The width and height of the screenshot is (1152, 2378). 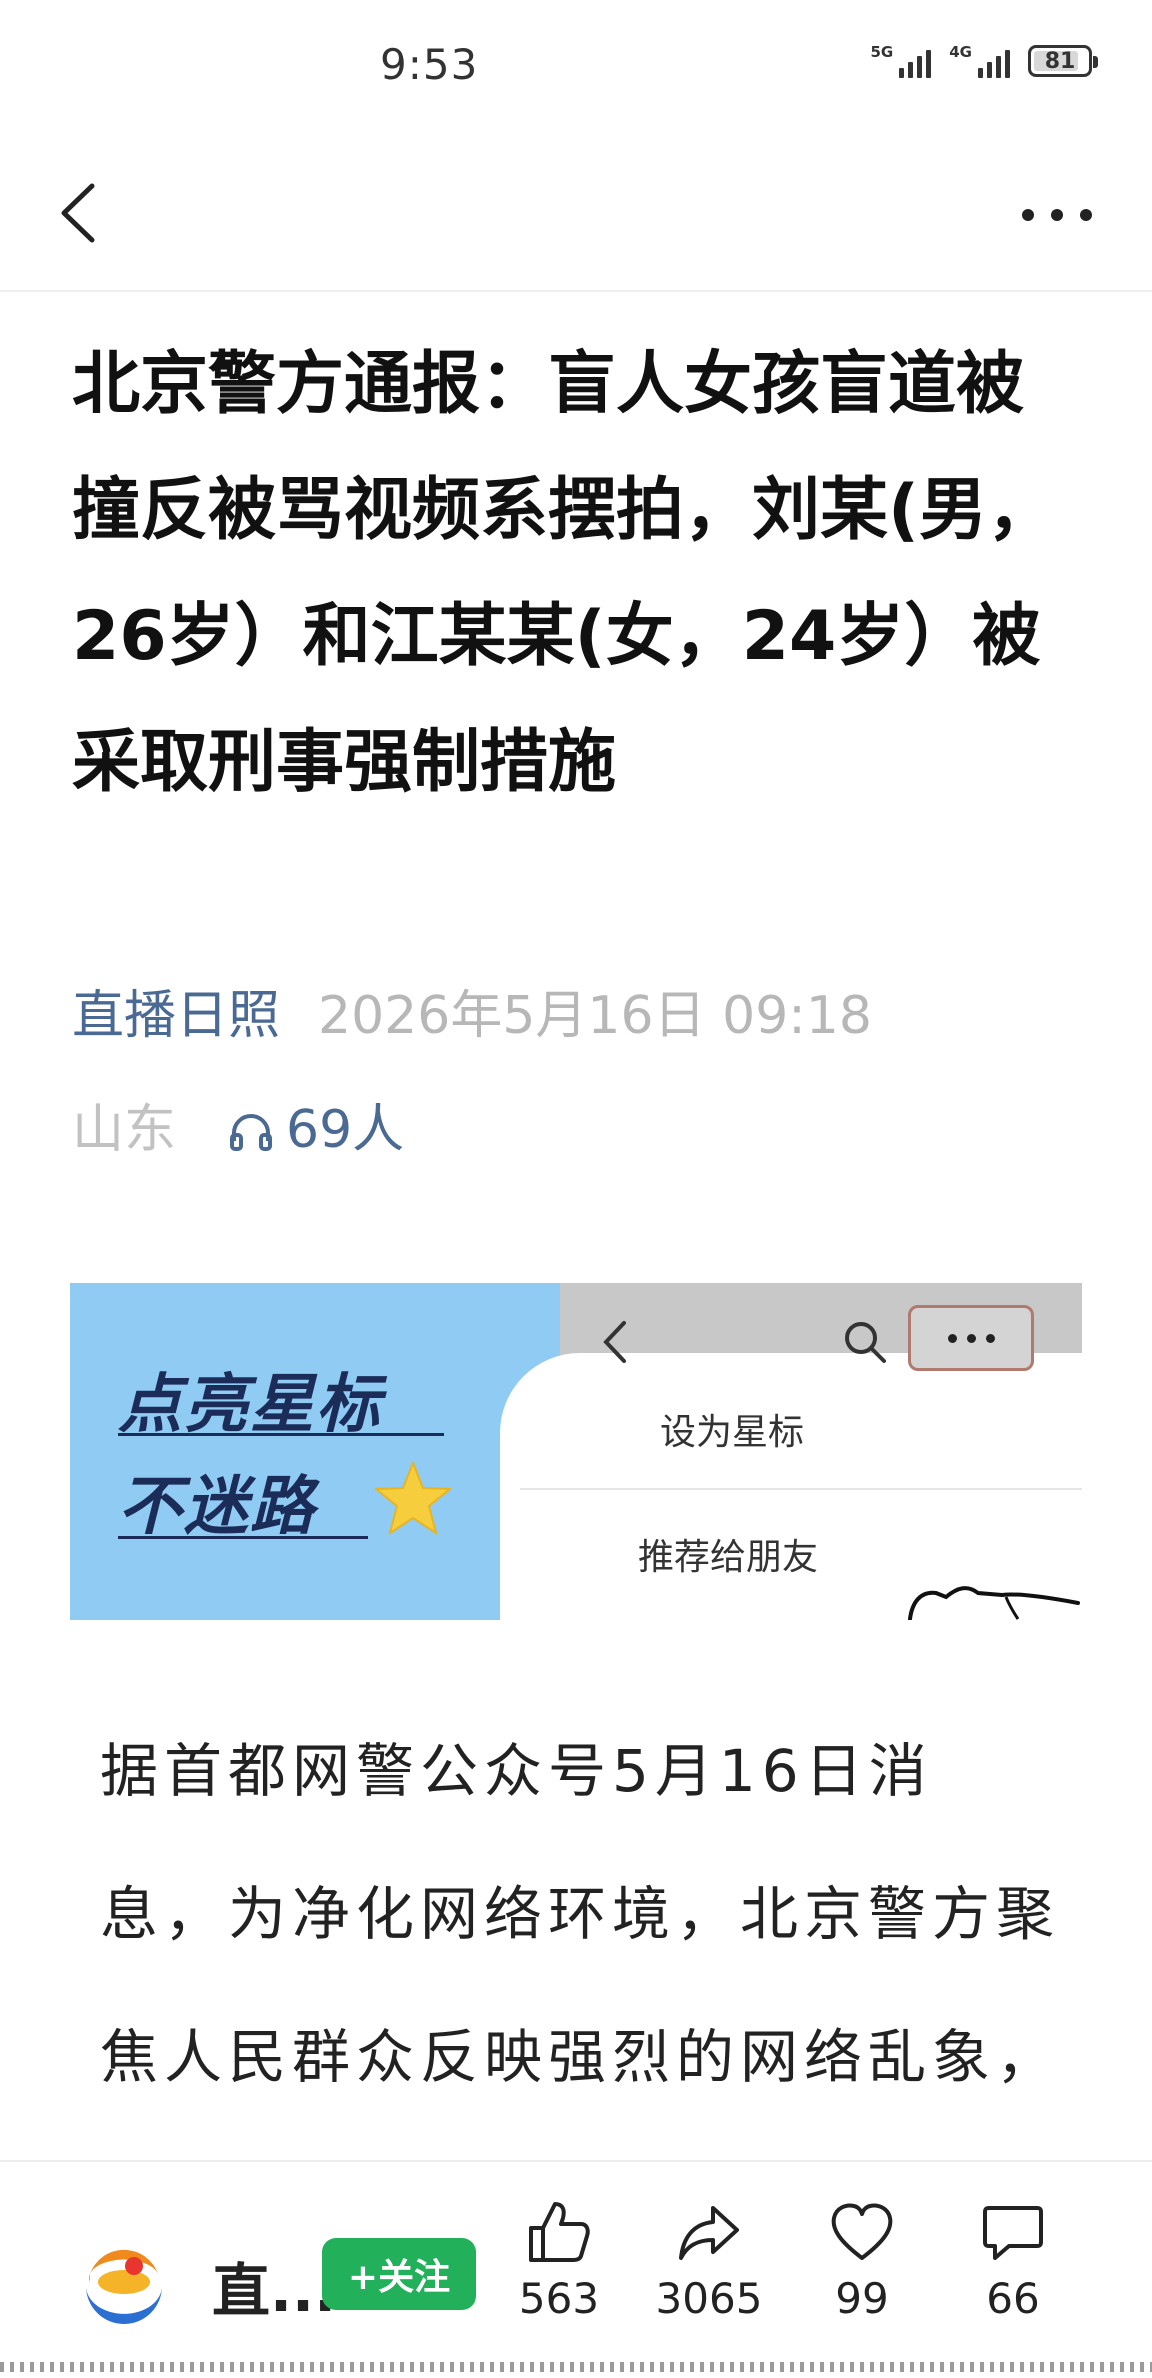 I want to click on back-button, so click(x=85, y=213).